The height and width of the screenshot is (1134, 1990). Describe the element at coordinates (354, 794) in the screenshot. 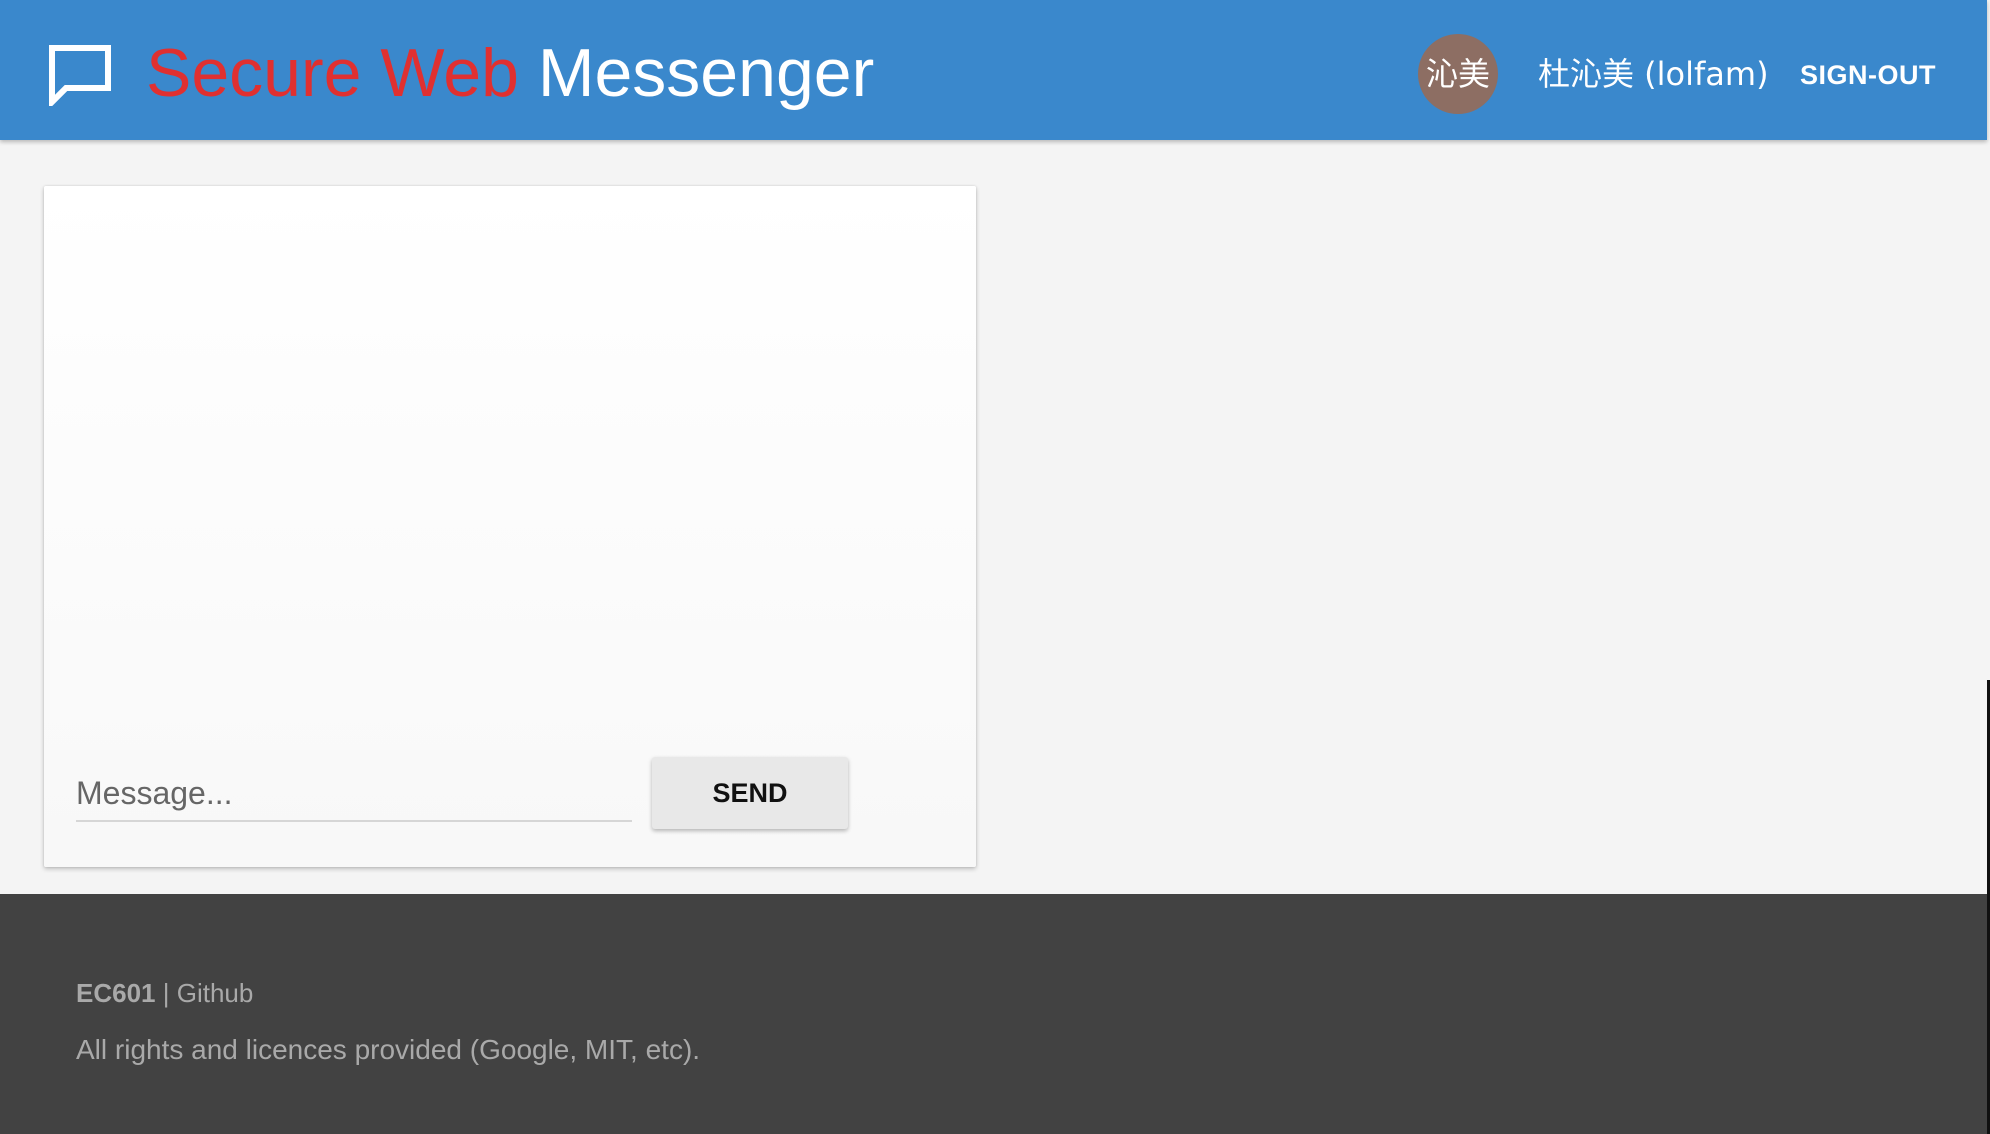

I see `message-input` at that location.